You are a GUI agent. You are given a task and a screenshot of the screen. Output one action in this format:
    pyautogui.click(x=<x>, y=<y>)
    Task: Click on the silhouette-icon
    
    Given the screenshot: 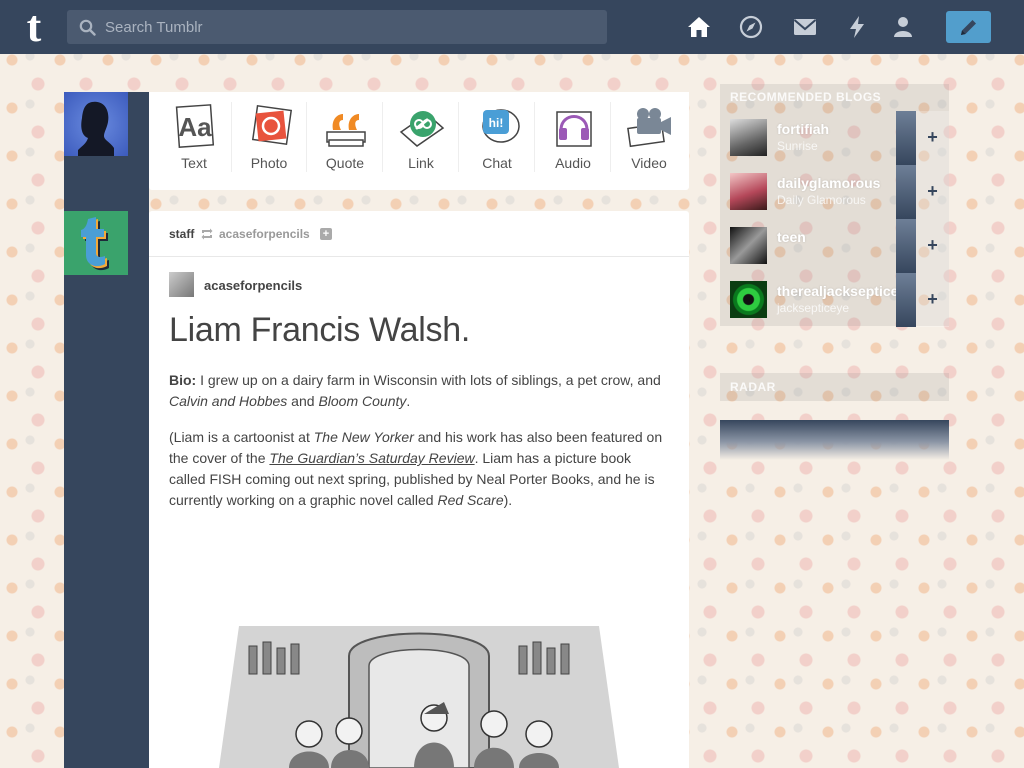 What is the action you would take?
    pyautogui.click(x=96, y=128)
    